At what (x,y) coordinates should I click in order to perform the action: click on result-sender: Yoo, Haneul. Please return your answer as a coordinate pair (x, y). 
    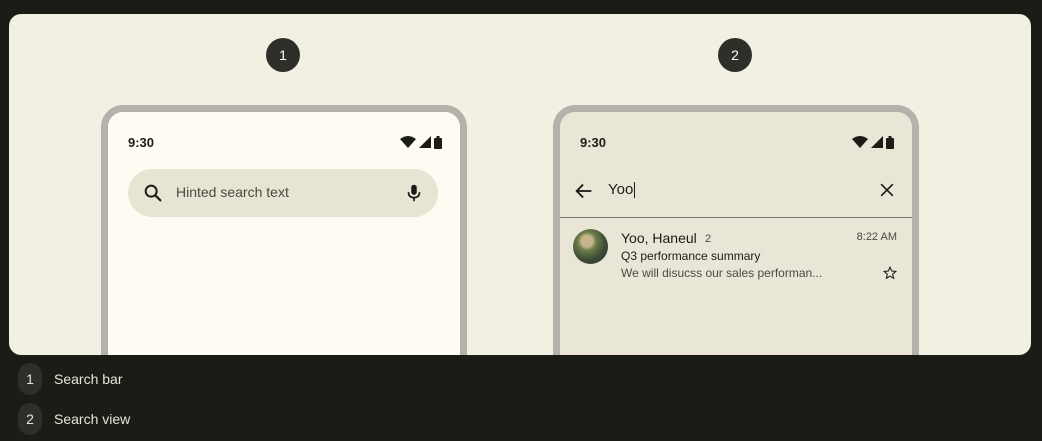
    Looking at the image, I should click on (659, 238).